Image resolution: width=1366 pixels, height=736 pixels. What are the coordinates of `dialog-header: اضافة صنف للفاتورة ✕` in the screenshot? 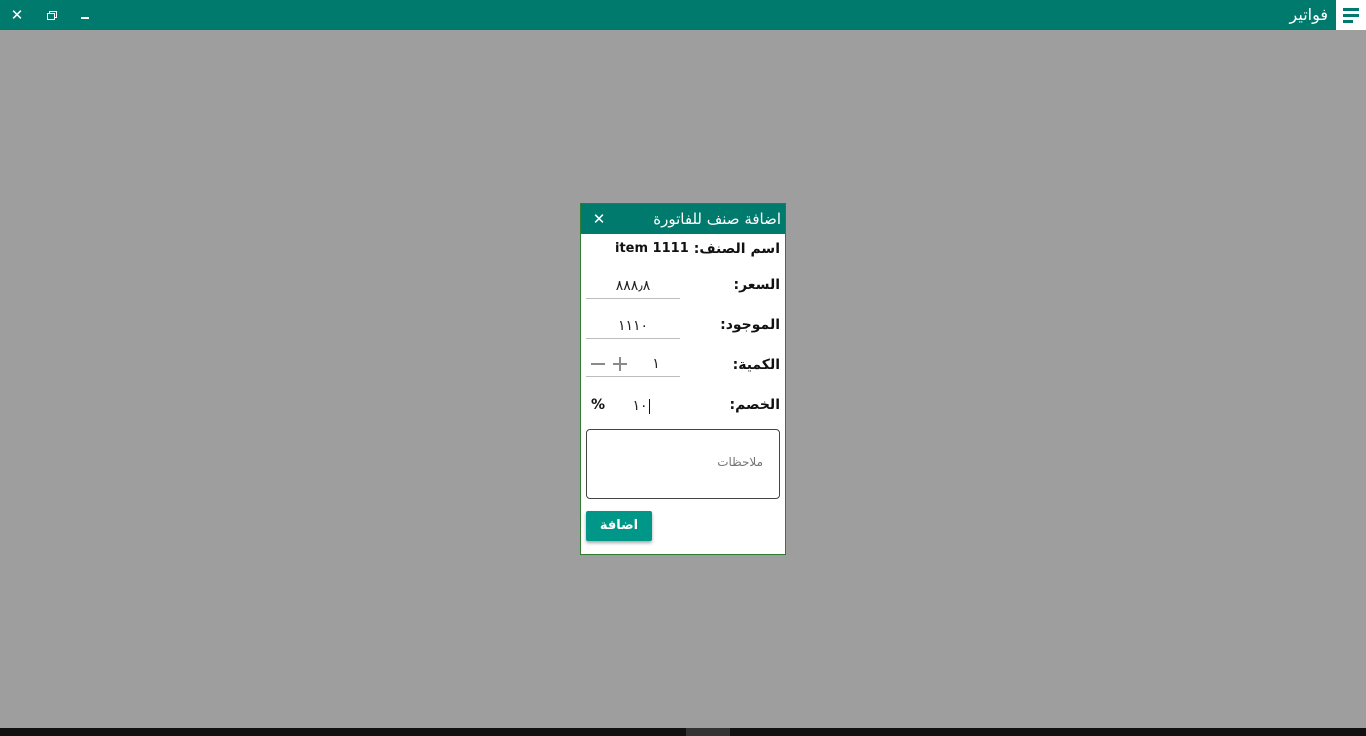 It's located at (683, 219).